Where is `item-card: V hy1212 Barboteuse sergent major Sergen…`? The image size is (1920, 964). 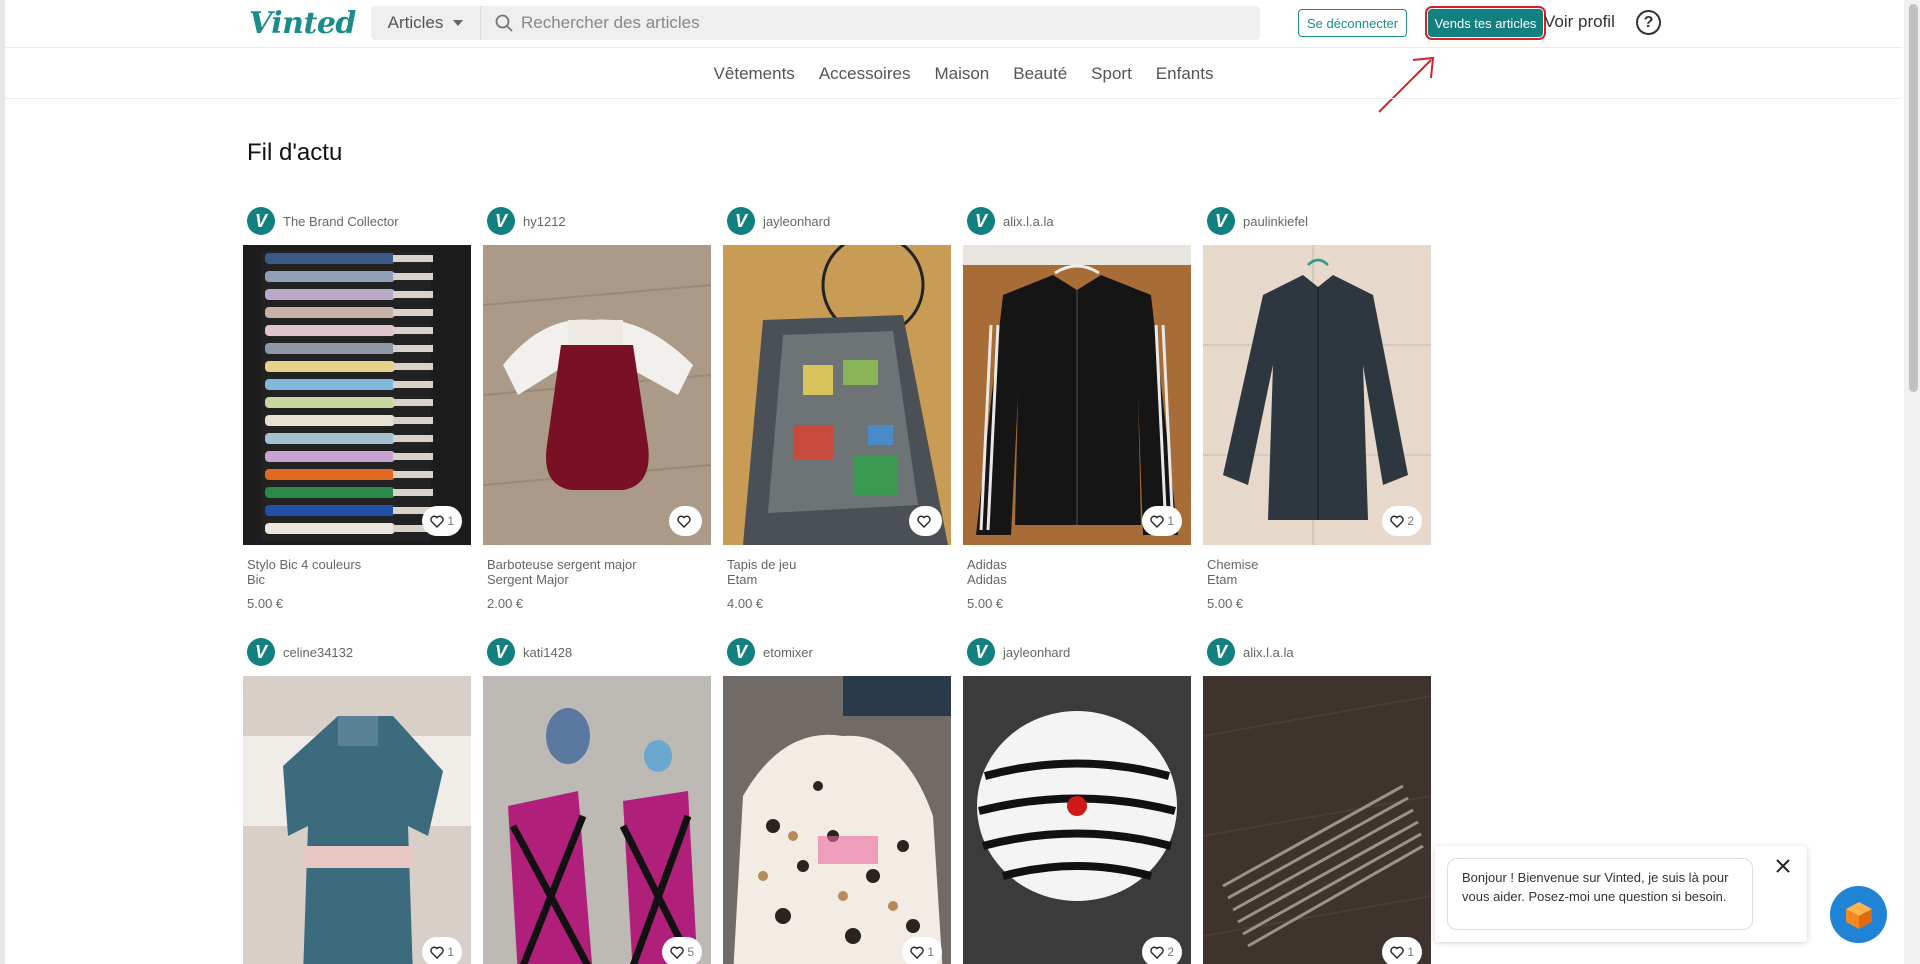 item-card: V hy1212 Barboteuse sergent major Sergen… is located at coordinates (597, 408).